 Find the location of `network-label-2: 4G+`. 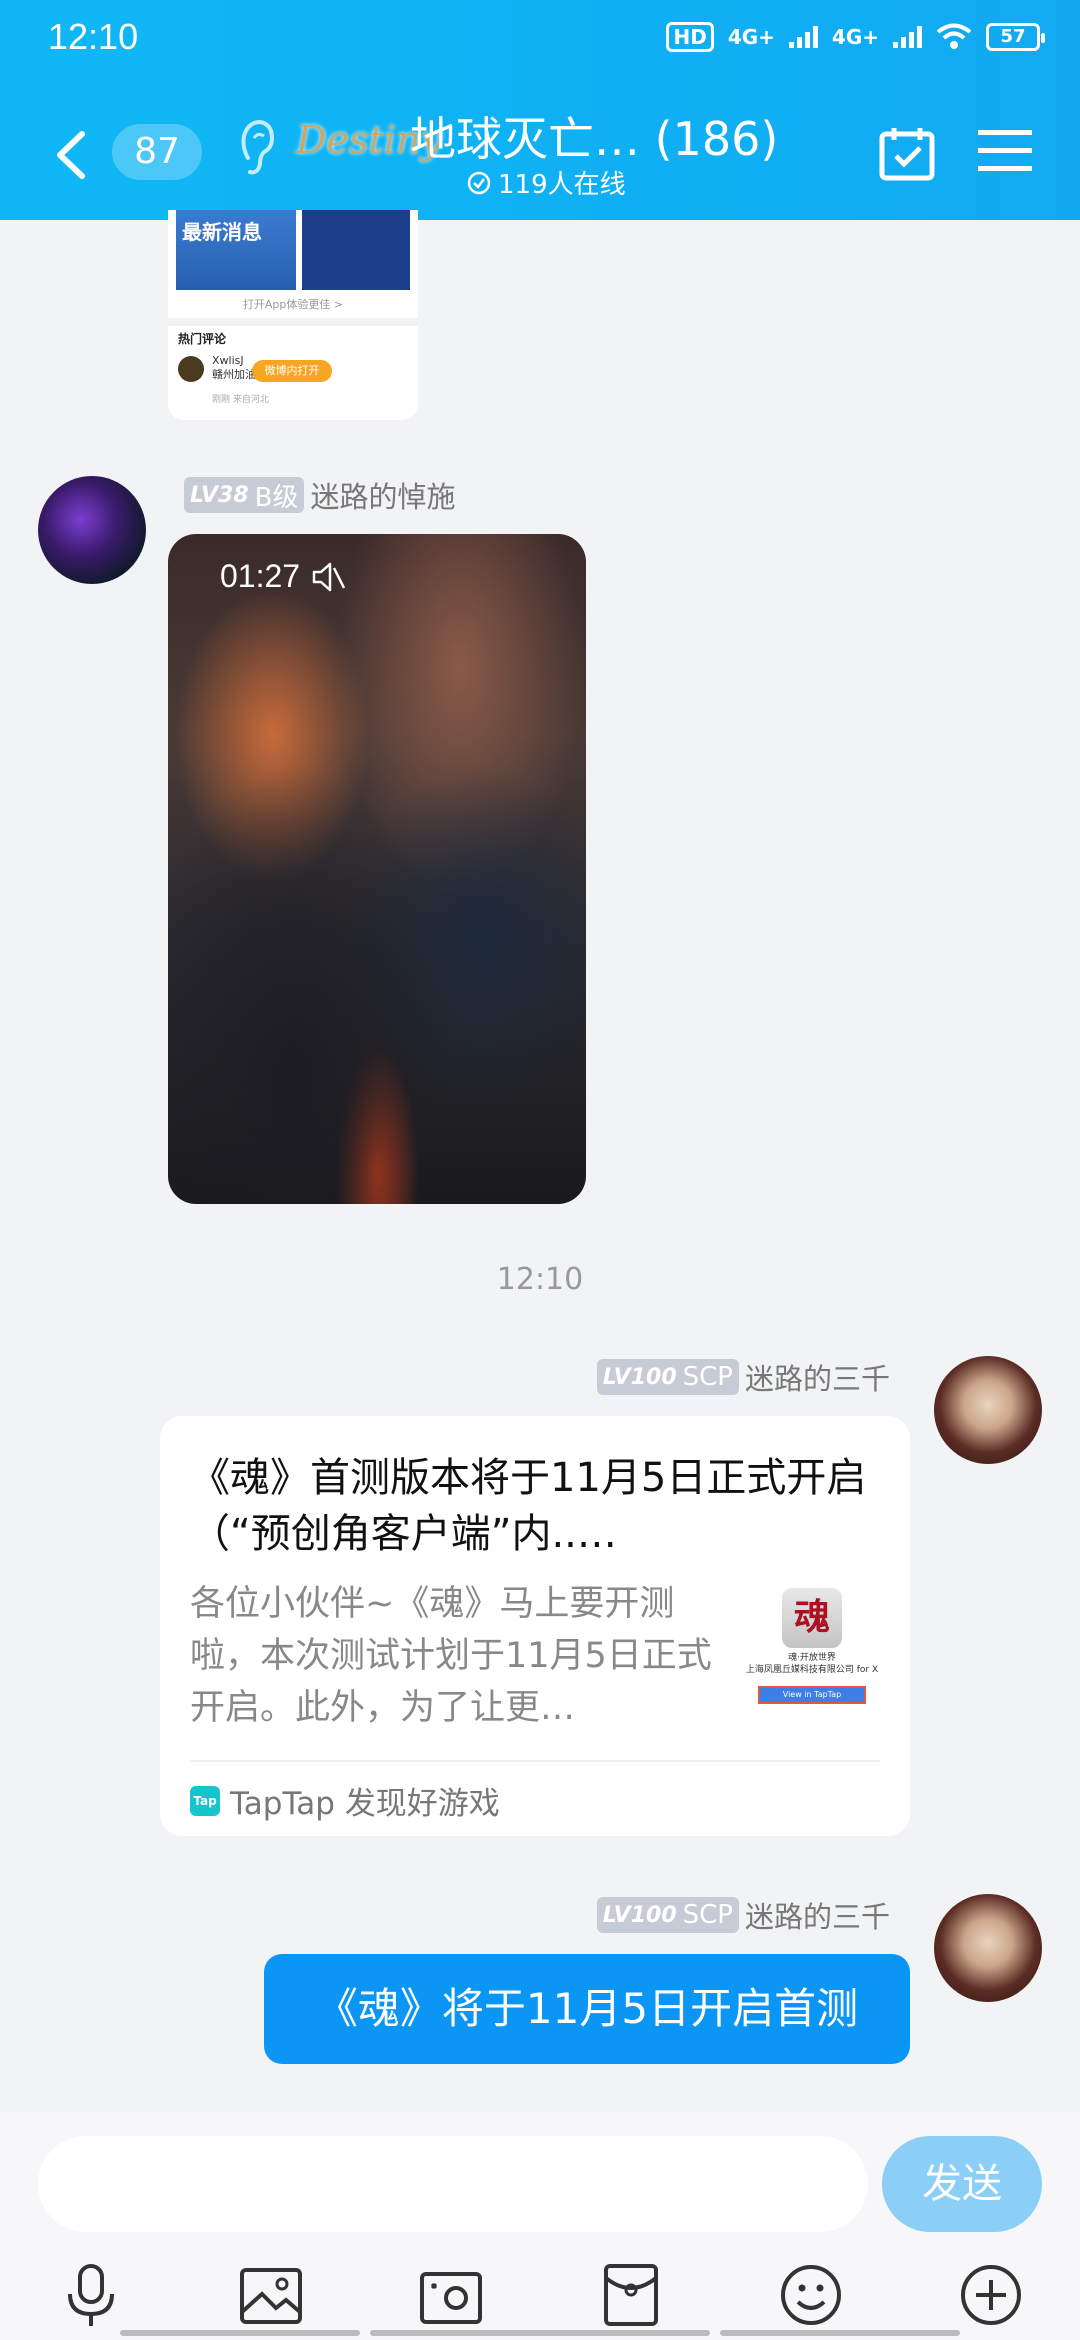

network-label-2: 4G+ is located at coordinates (855, 37).